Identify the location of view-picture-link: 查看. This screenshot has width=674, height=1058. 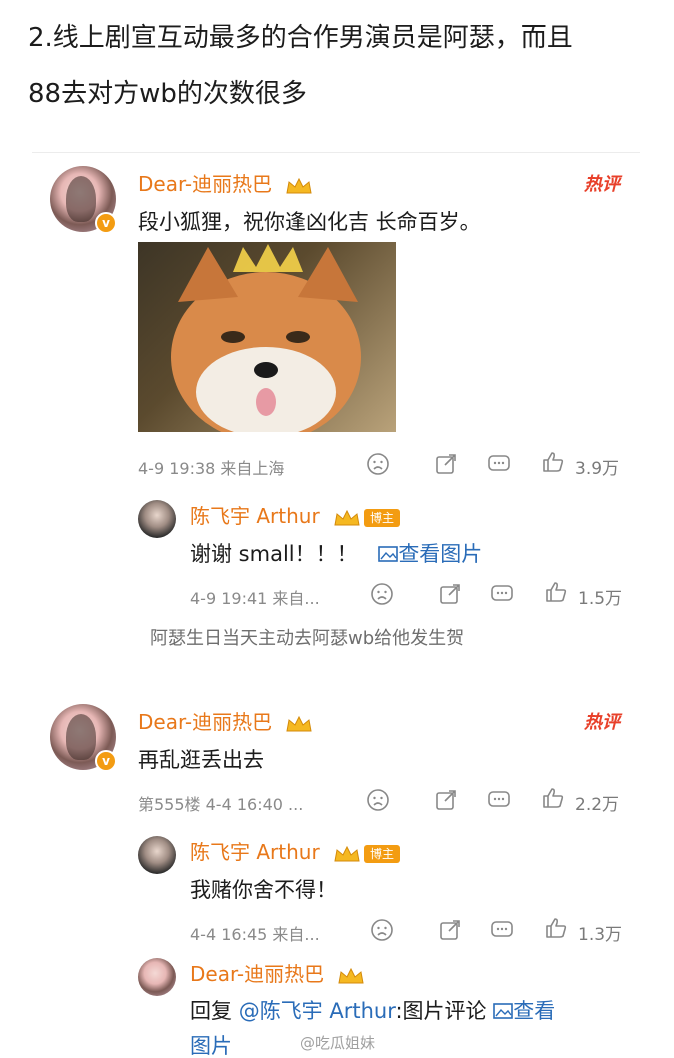
(524, 1011).